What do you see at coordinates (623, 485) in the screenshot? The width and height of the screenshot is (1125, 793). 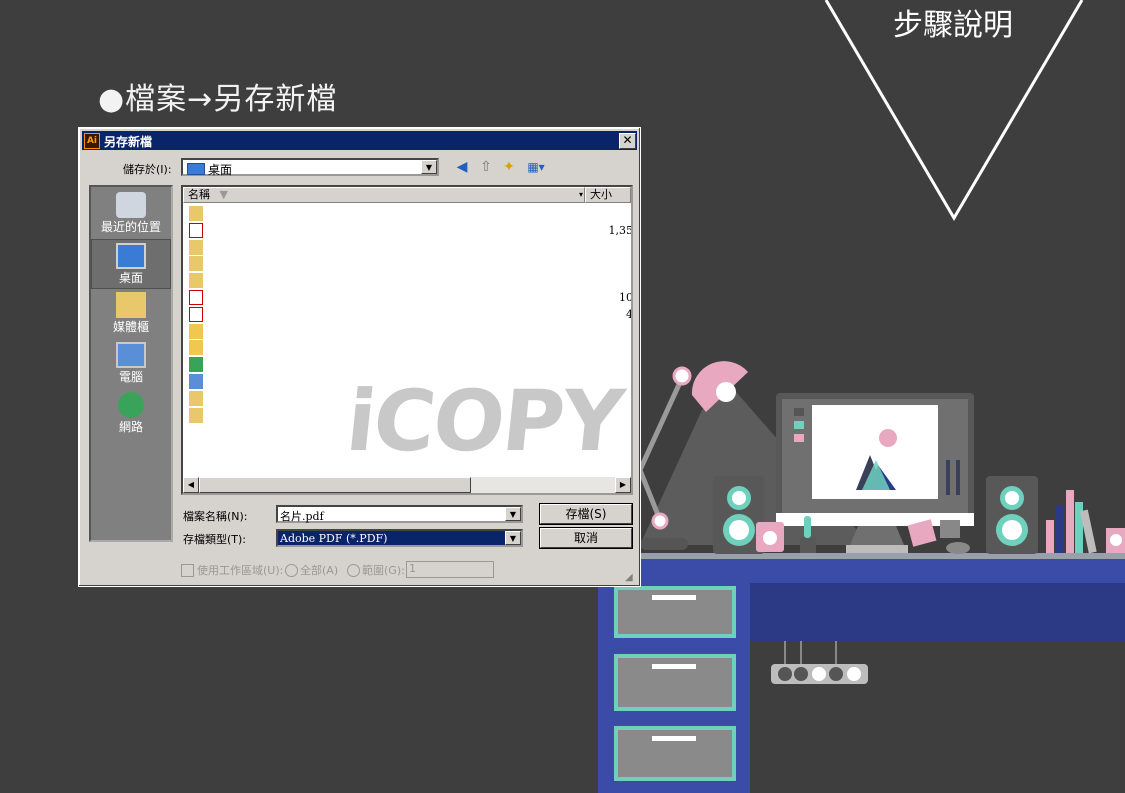 I see `scroll-right-icon: ▶` at bounding box center [623, 485].